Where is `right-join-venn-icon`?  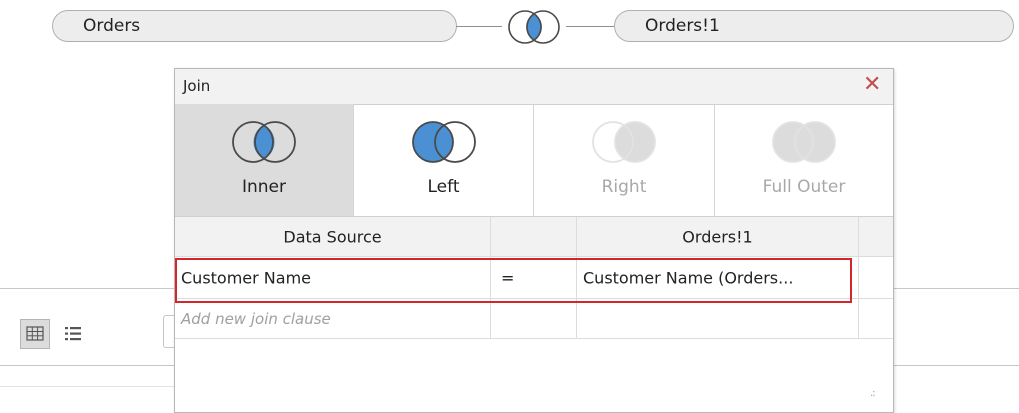 right-join-venn-icon is located at coordinates (624, 142).